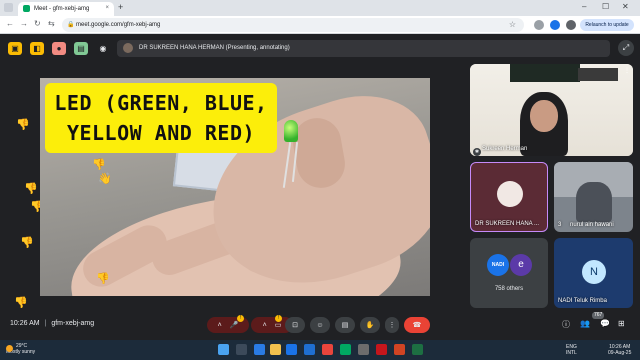 Image resolution: width=640 pixels, height=360 pixels. What do you see at coordinates (161, 103) in the screenshot?
I see `slide-title-line-1: LED (GREEN, BLUE,` at bounding box center [161, 103].